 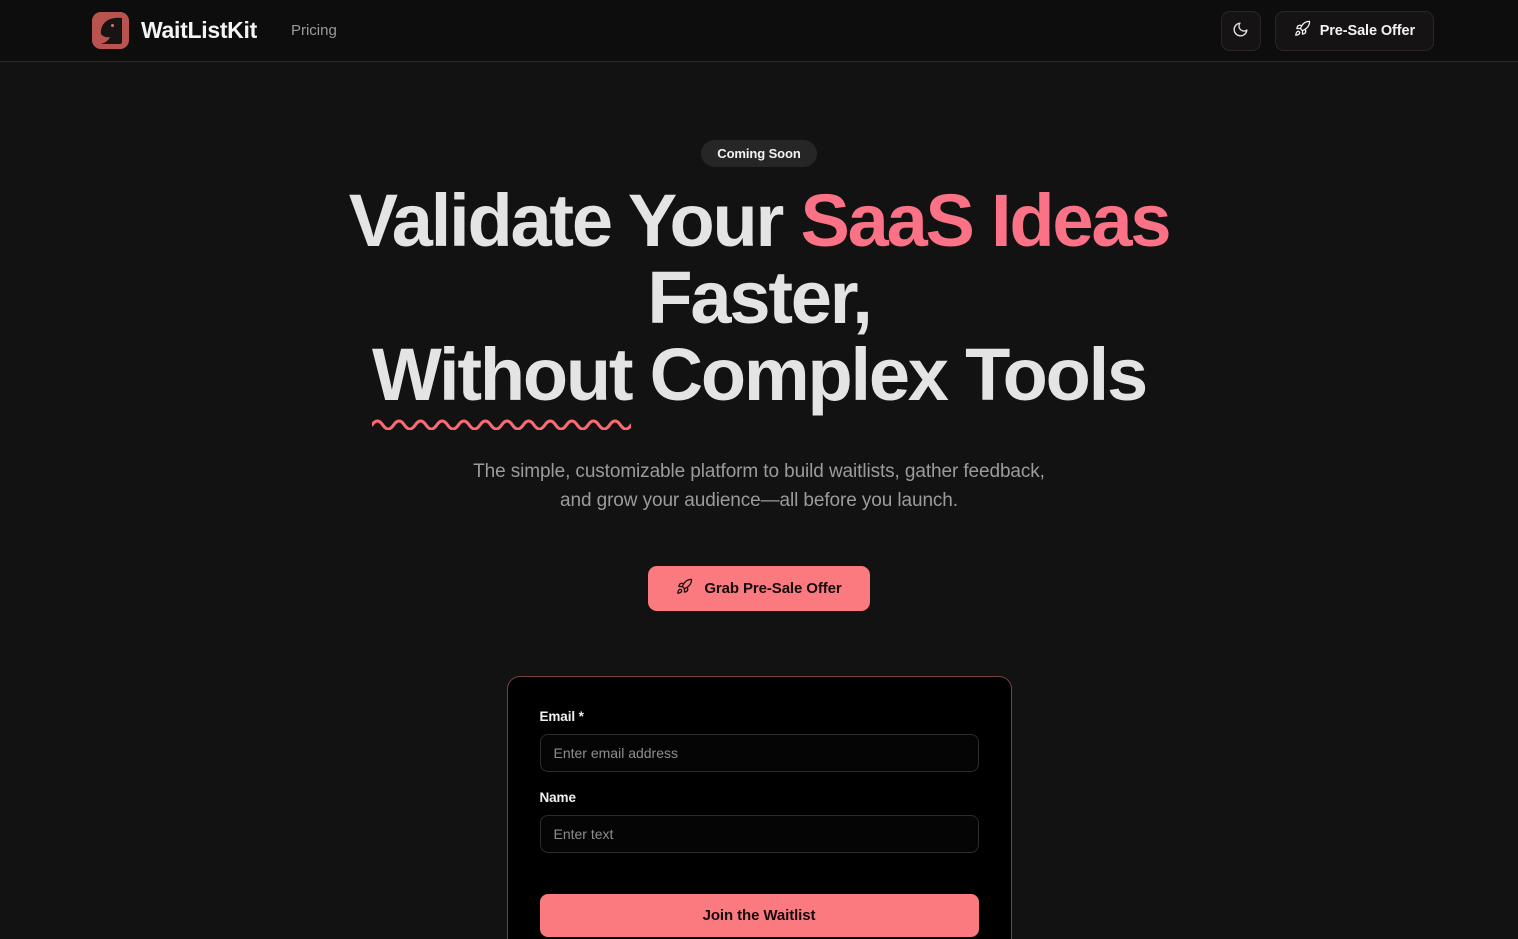 I want to click on grab-presale-offer-label: Grab Pre-Sale Offer, so click(x=773, y=588).